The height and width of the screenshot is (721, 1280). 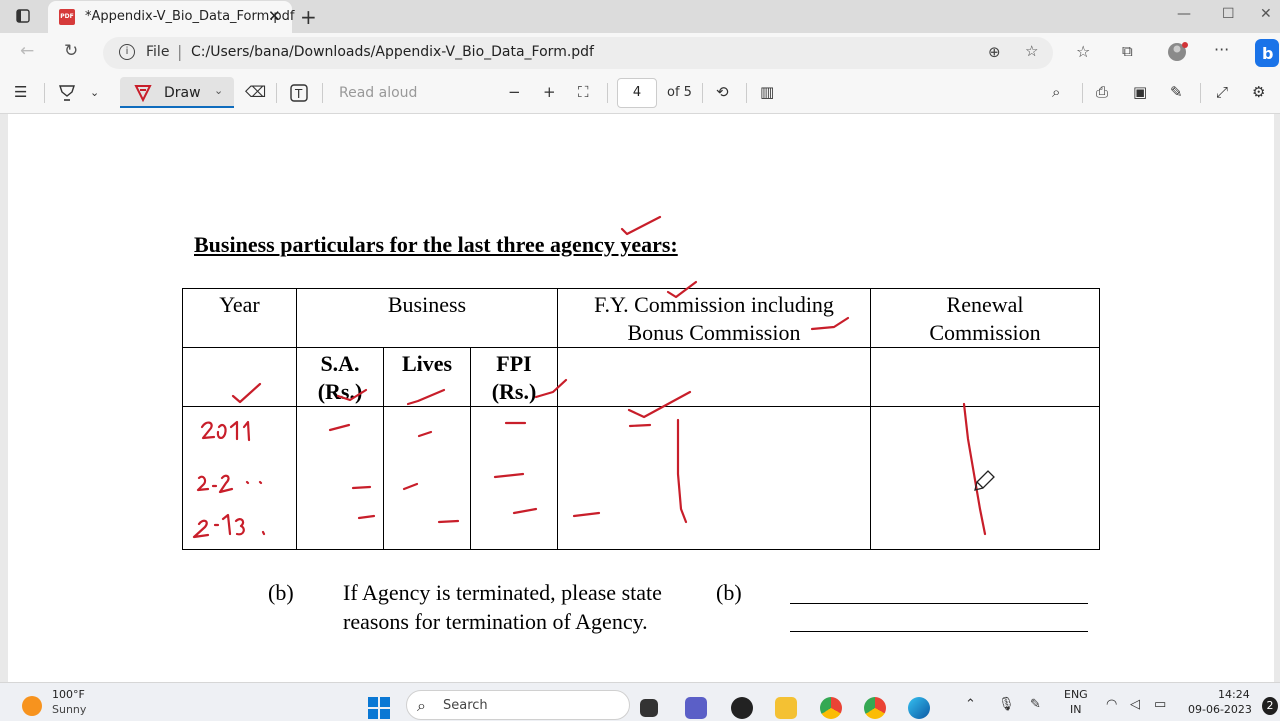 I want to click on search-icon: ⌕, so click(x=1056, y=92).